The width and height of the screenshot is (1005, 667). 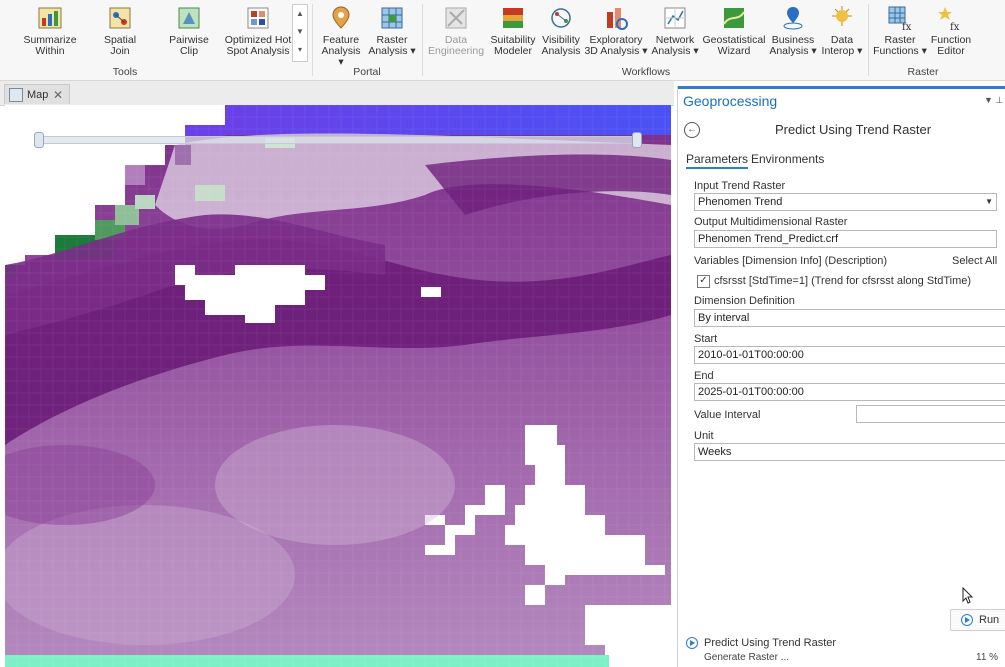 I want to click on start-input: 2010-01-01T00:00:00, so click(x=849, y=355).